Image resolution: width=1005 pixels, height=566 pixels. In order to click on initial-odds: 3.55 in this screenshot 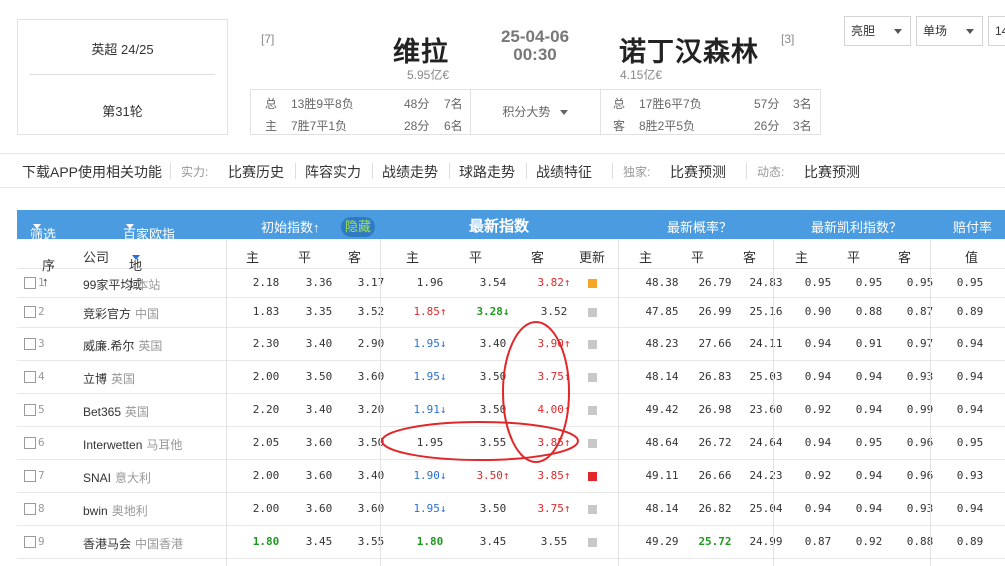, I will do `click(371, 541)`.